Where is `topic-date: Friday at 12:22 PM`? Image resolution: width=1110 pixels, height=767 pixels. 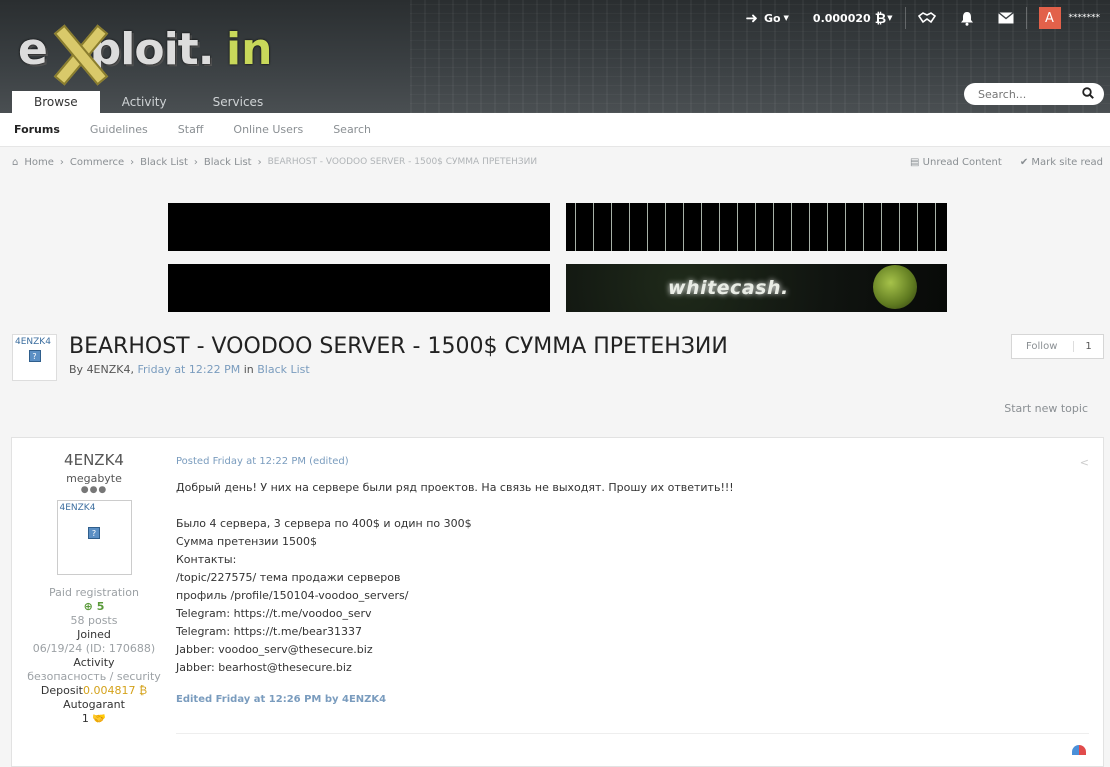
topic-date: Friday at 12:22 PM is located at coordinates (188, 369).